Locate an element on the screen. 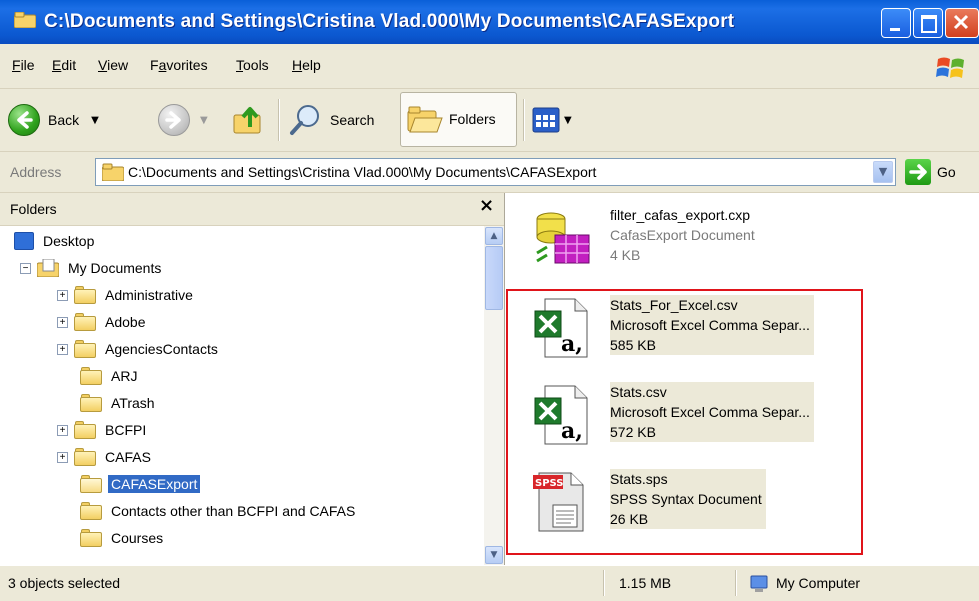 The width and height of the screenshot is (979, 601). menu-favorites: Favorites is located at coordinates (179, 65).